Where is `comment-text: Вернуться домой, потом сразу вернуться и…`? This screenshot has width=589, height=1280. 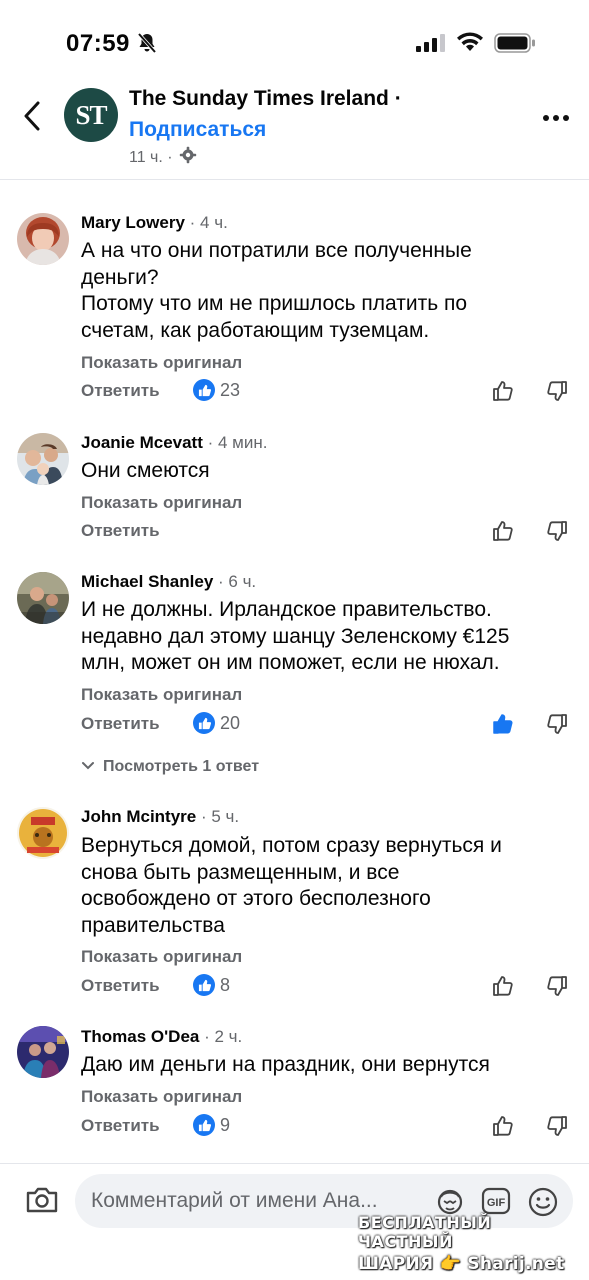 comment-text: Вернуться домой, потом сразу вернуться и… is located at coordinates (321, 886).